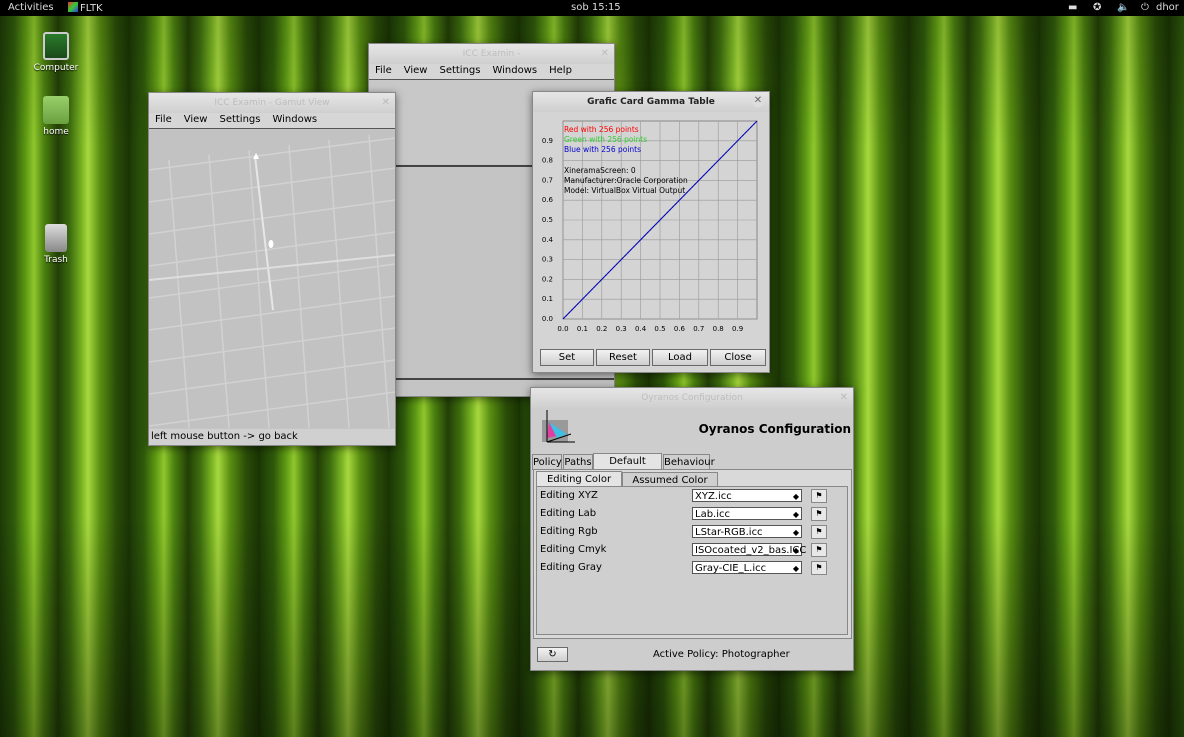 The width and height of the screenshot is (1184, 737). I want to click on legend-entry: Red with 256 points, so click(601, 129).